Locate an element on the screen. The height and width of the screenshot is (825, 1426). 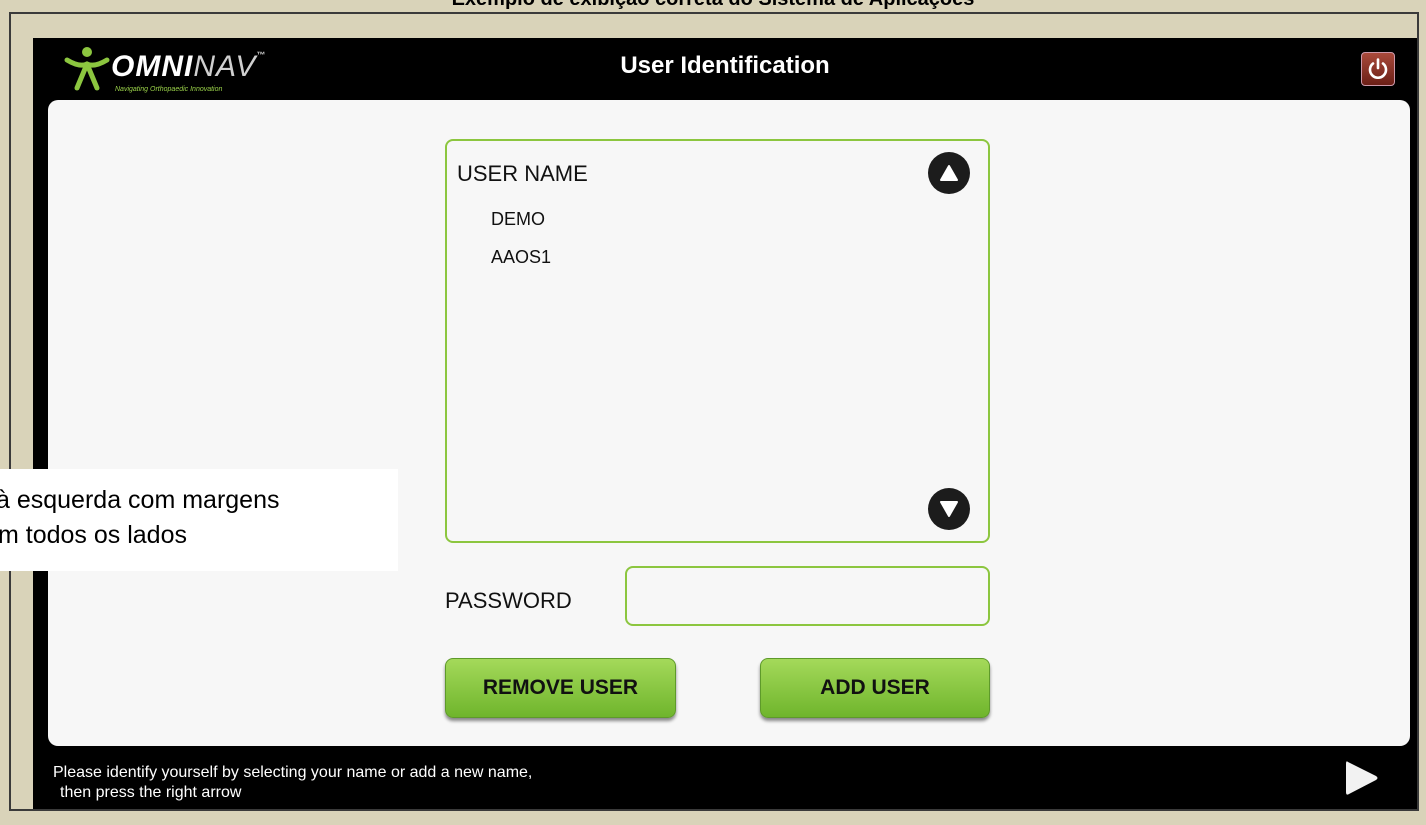
triangle-up-icon is located at coordinates (949, 173).